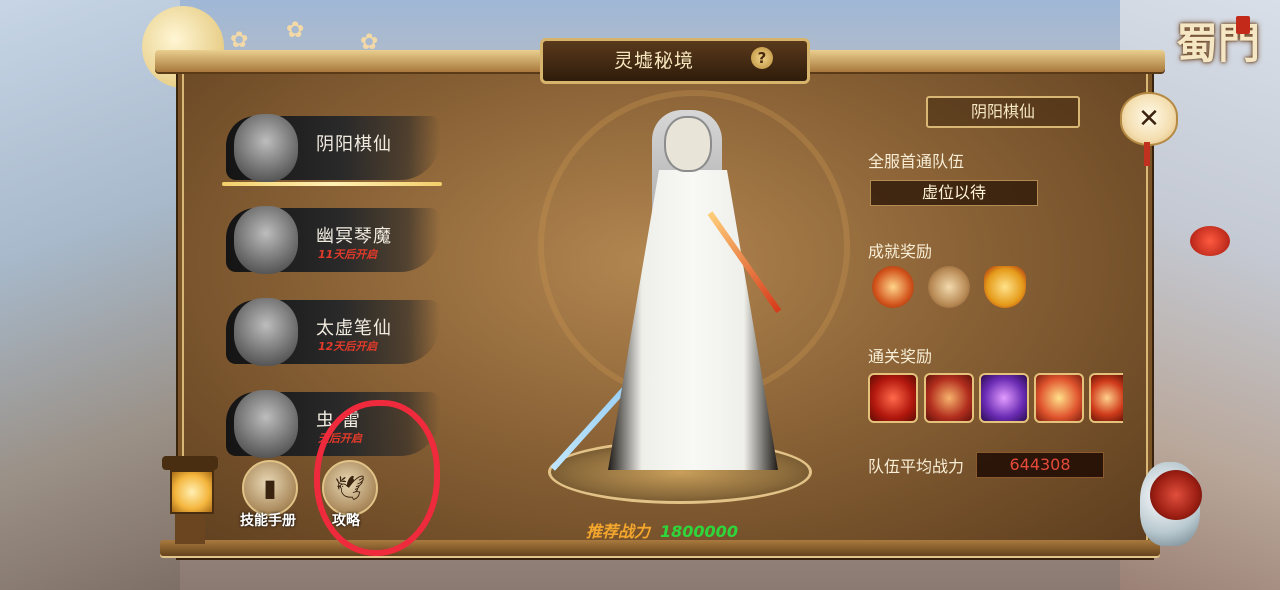 The image size is (1280, 590). I want to click on recommended-power-label: 推荐战力, so click(618, 531).